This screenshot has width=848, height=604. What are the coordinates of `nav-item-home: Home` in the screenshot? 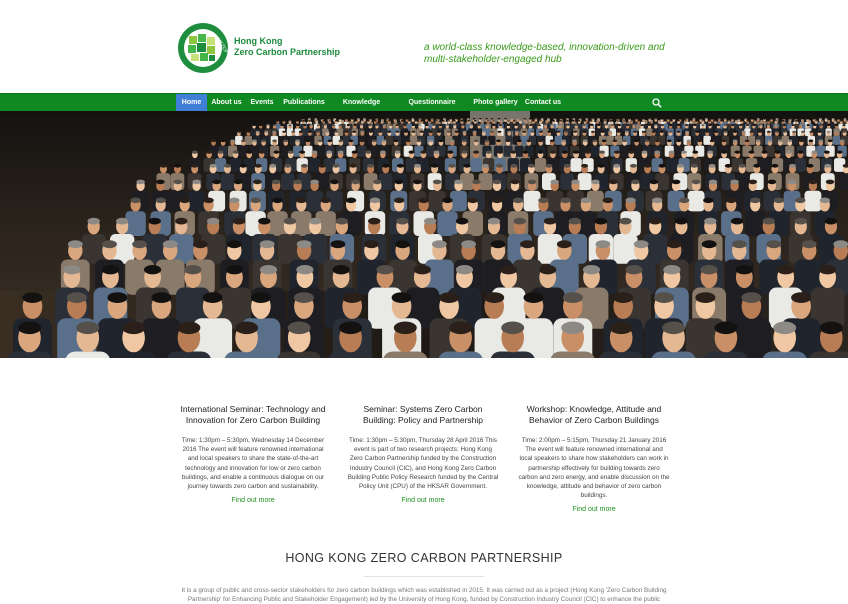 It's located at (191, 103).